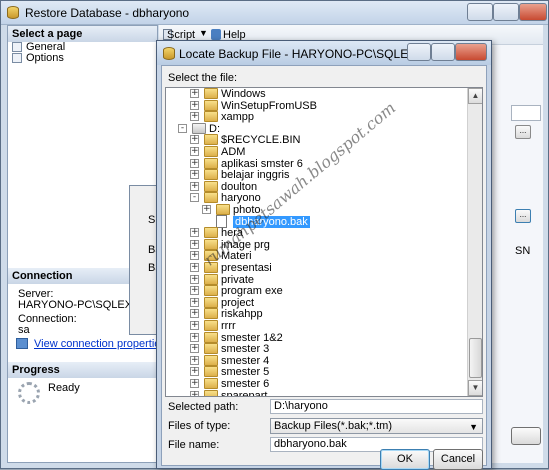 Image resolution: width=549 pixels, height=470 pixels. I want to click on tree-item: + xampp, so click(316, 117).